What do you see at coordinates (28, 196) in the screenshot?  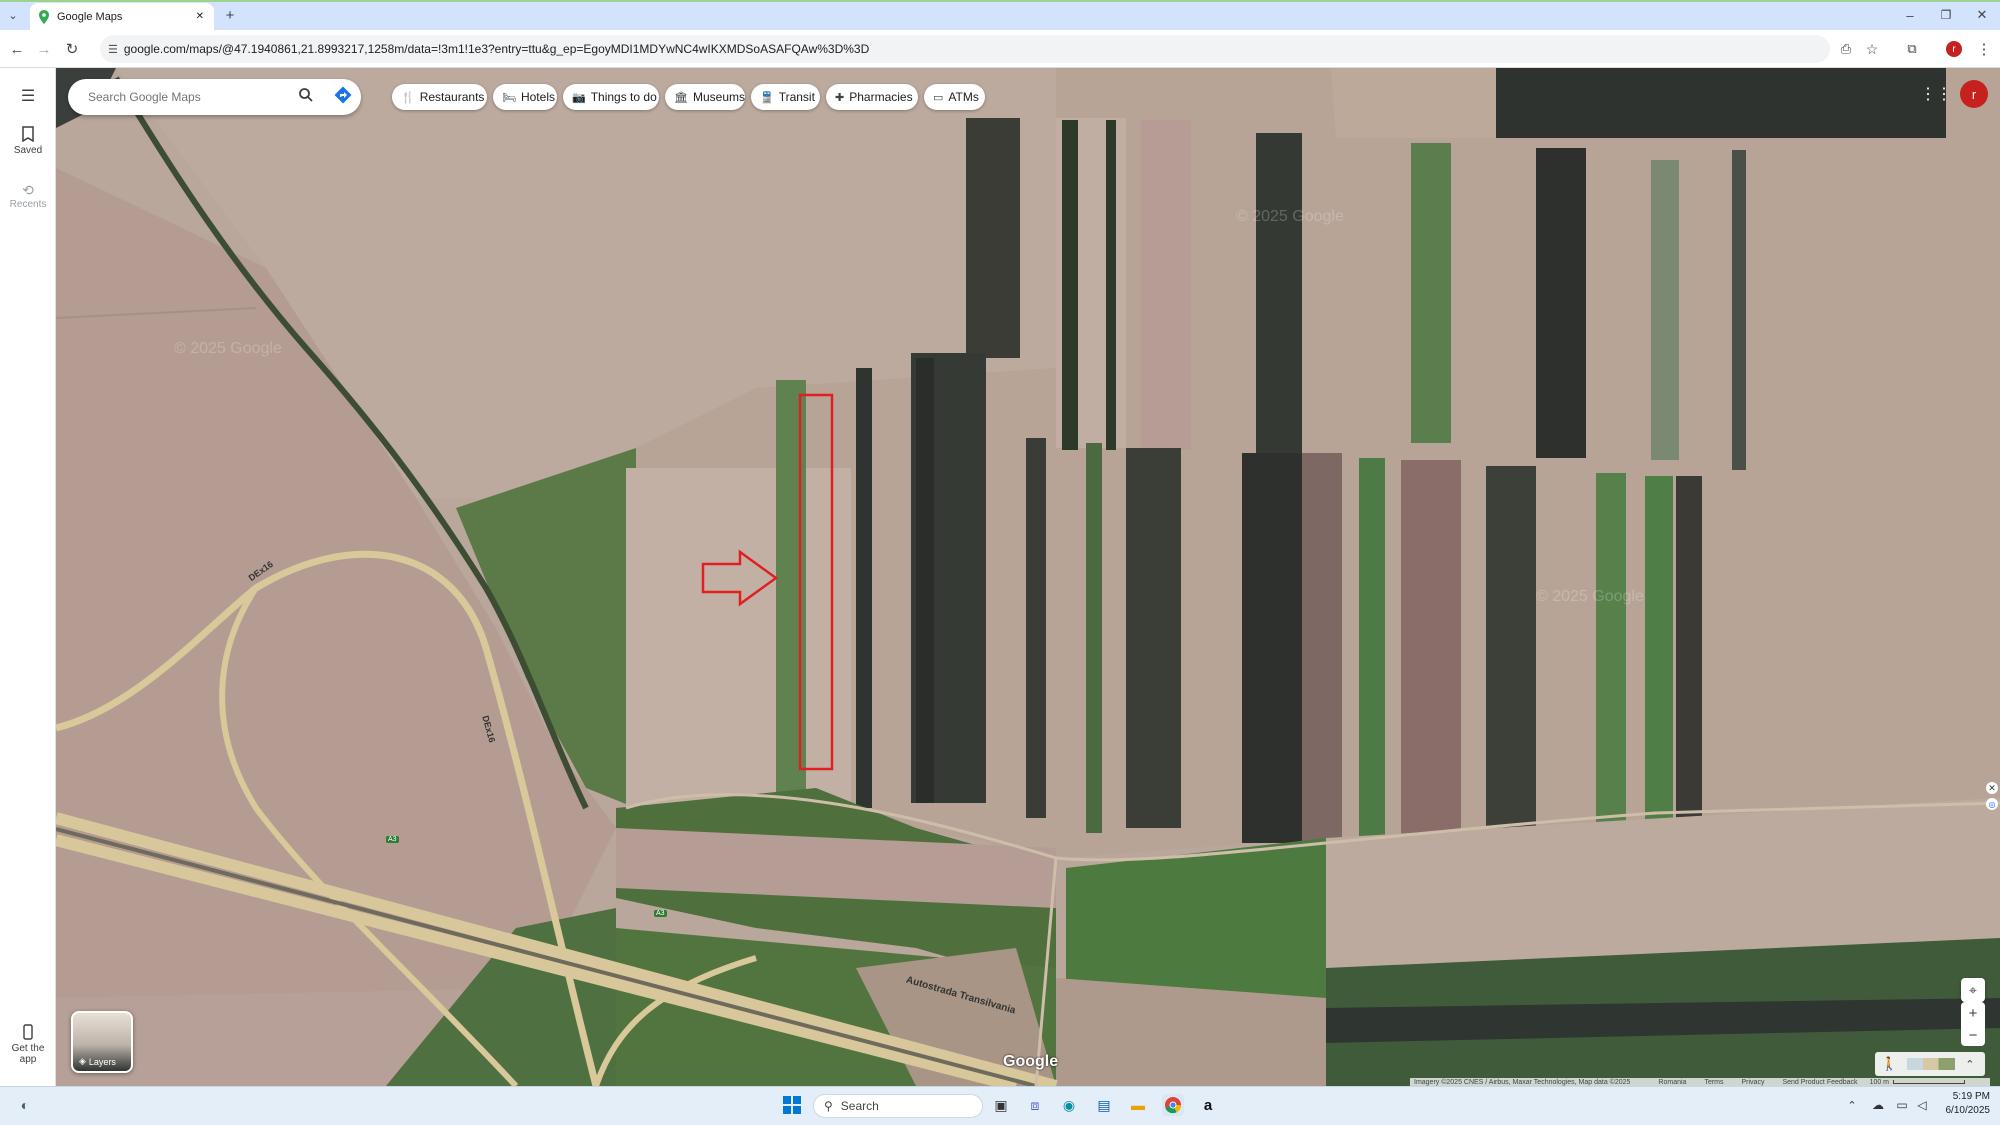 I see `recents-button: ⟲ Recents` at bounding box center [28, 196].